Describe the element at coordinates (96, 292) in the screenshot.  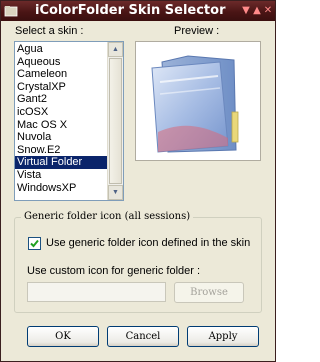
I see `custom-icon-input` at that location.